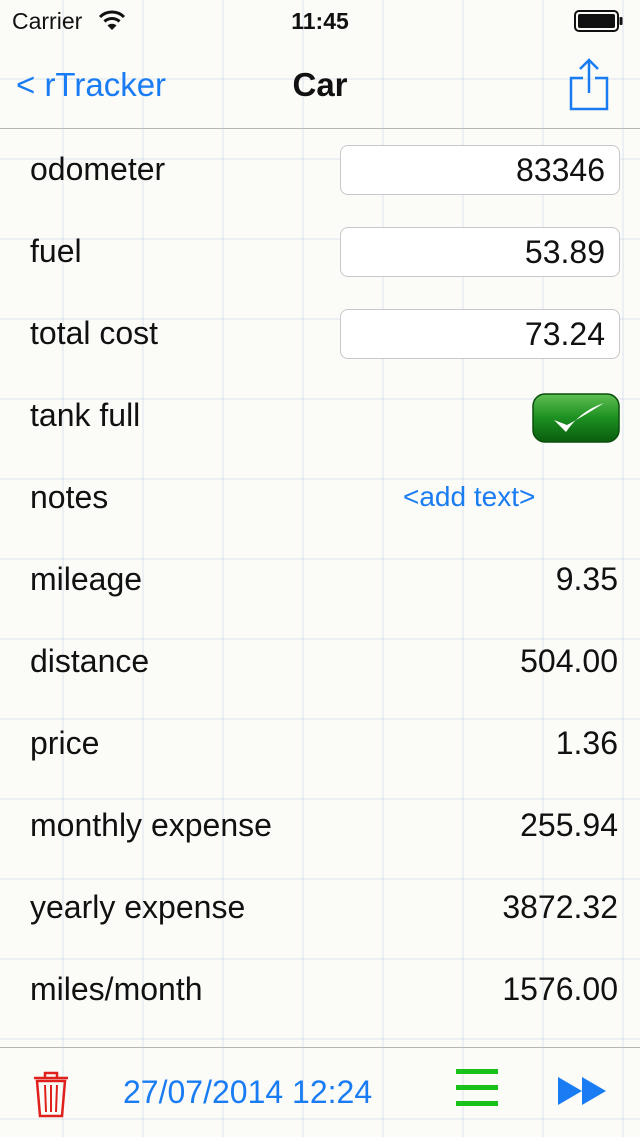  Describe the element at coordinates (247, 1092) in the screenshot. I see `entry-date-button: 27/07/2014 12:24` at that location.